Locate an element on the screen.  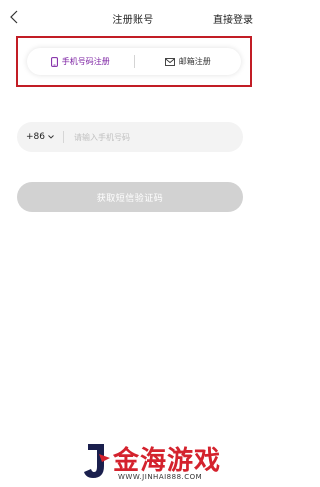
tab-phone-register: 手机号码注册 is located at coordinates (80, 61).